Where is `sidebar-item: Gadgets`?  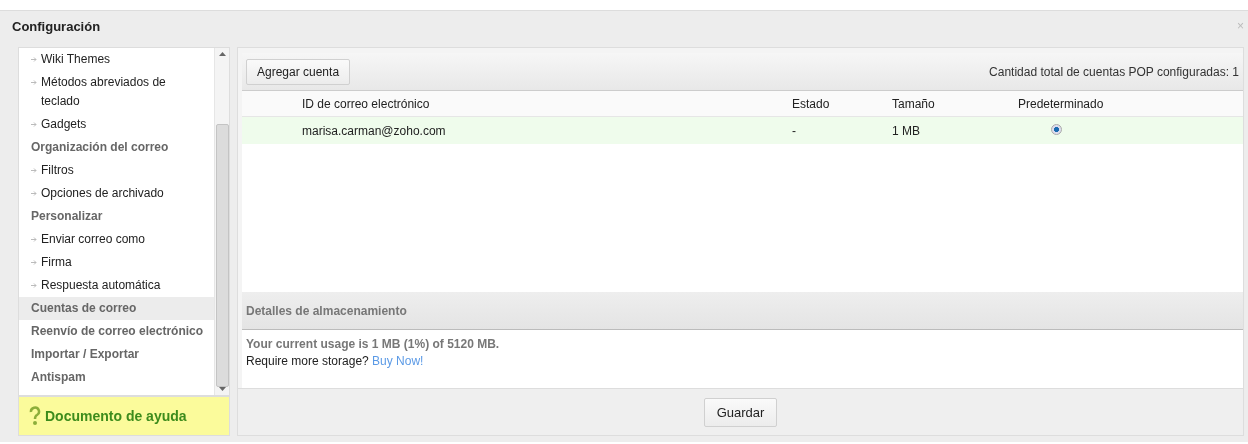 sidebar-item: Gadgets is located at coordinates (116, 124).